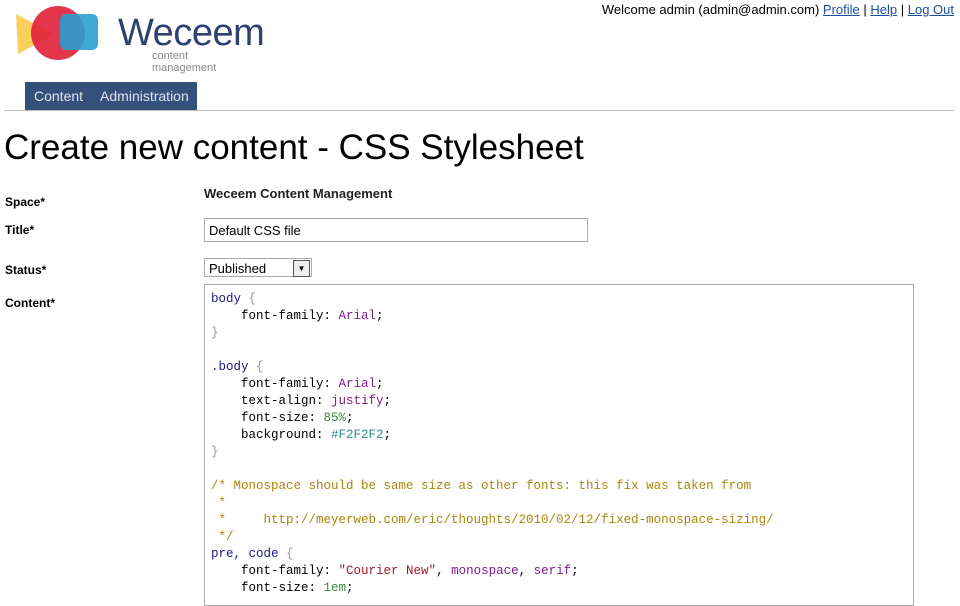  I want to click on nav-administration: Administration, so click(144, 96).